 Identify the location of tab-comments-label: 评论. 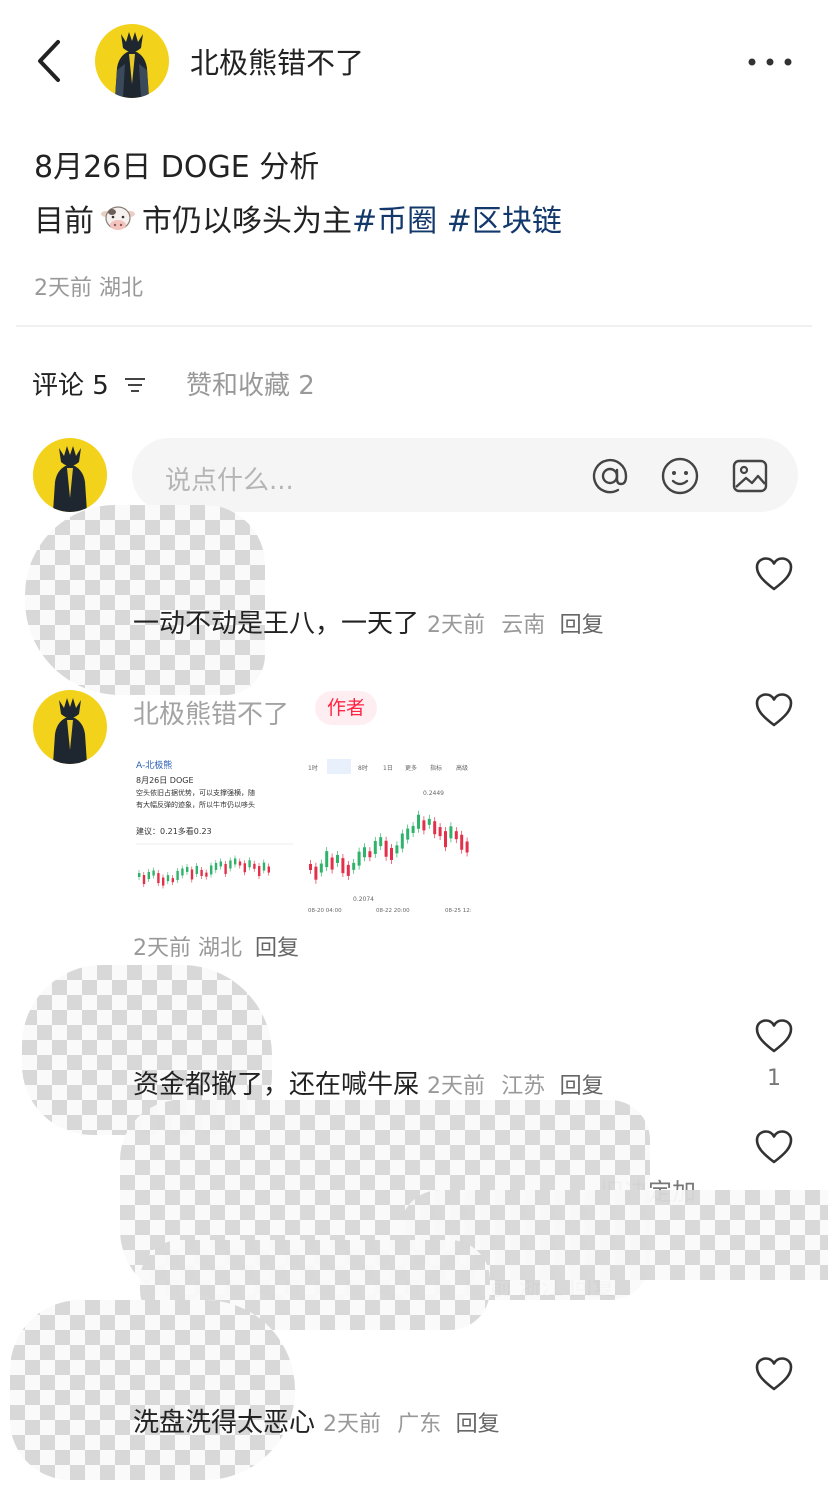
(58, 386).